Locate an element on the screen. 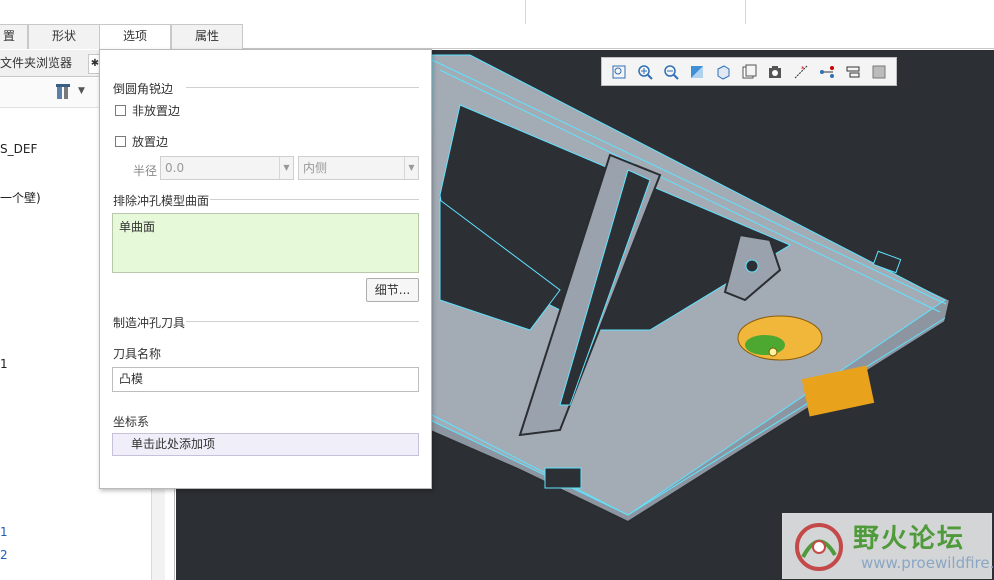 The width and height of the screenshot is (994, 580). radius-combobox: 0.0 ▼ is located at coordinates (227, 168).